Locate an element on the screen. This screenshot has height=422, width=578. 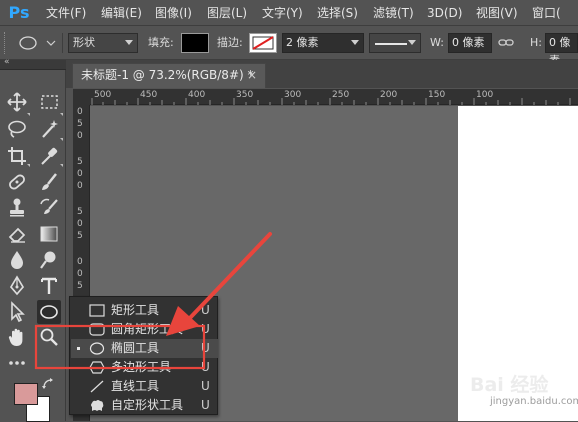
toolbar-header: « is located at coordinates (33, 63).